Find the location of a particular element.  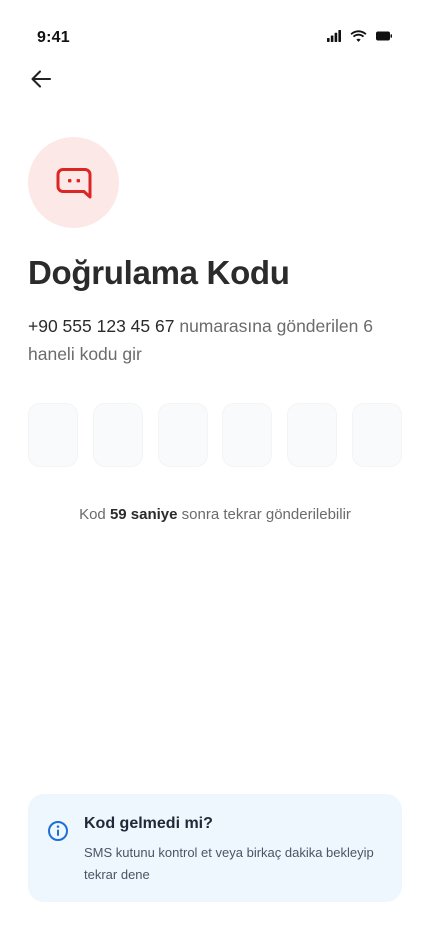

otp-code-input is located at coordinates (215, 435).